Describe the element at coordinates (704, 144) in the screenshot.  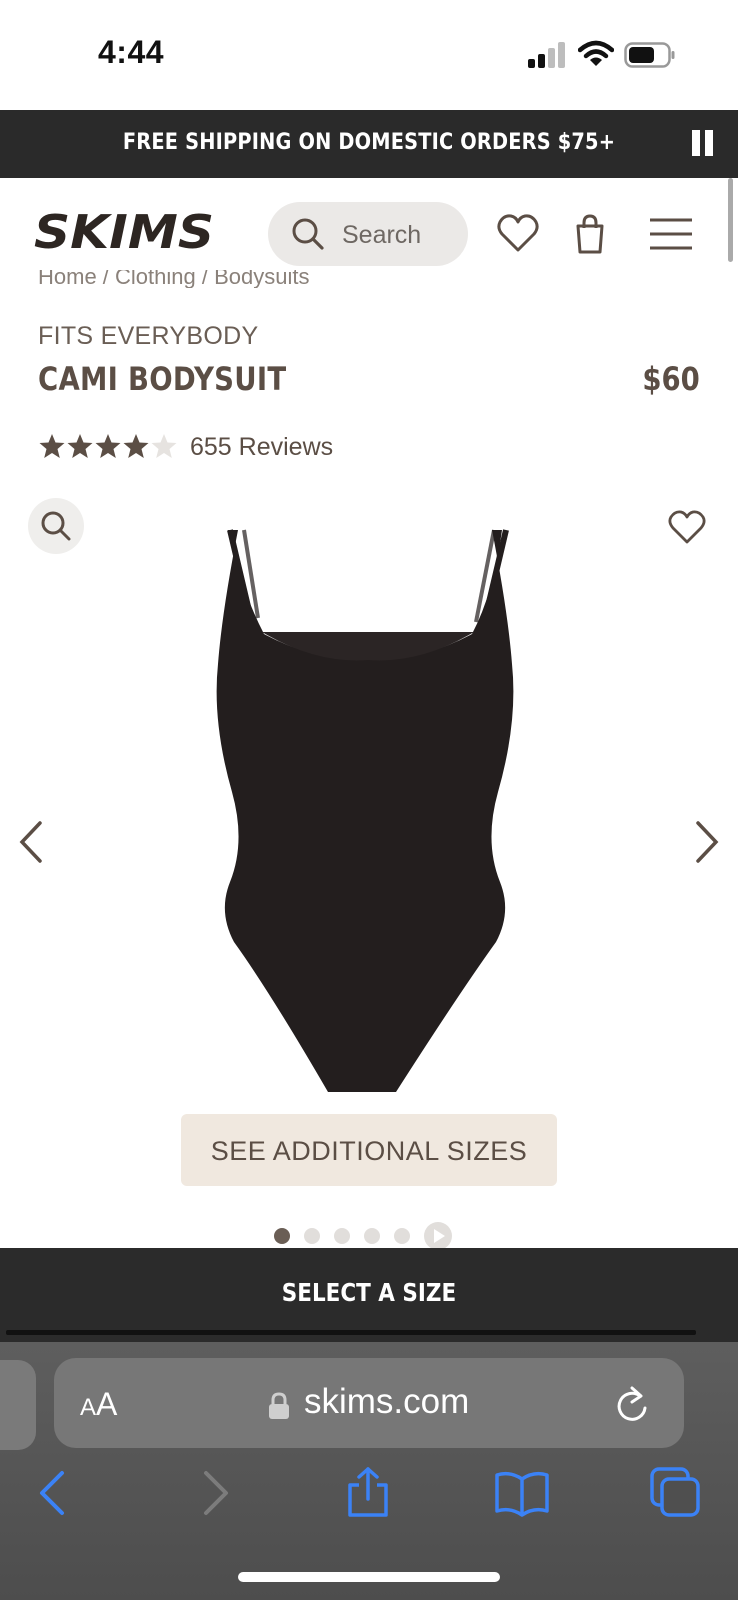
I see `pause-banner-button` at that location.